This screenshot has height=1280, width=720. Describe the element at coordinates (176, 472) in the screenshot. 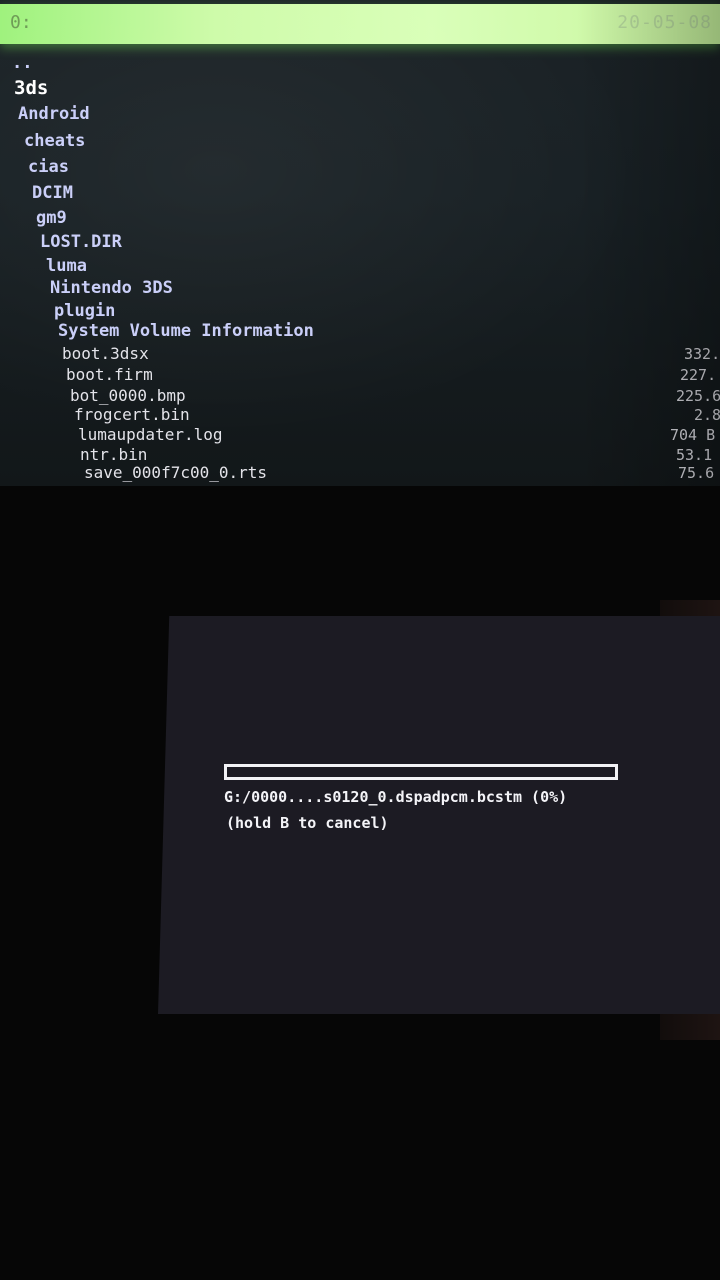

I see `entry-name: save_000f7c00_0.rts` at that location.